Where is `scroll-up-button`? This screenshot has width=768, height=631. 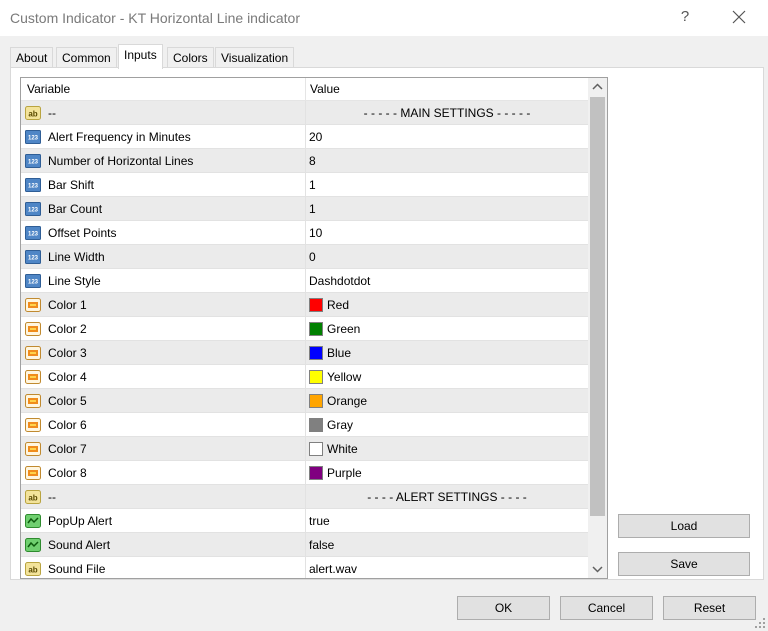 scroll-up-button is located at coordinates (597, 87).